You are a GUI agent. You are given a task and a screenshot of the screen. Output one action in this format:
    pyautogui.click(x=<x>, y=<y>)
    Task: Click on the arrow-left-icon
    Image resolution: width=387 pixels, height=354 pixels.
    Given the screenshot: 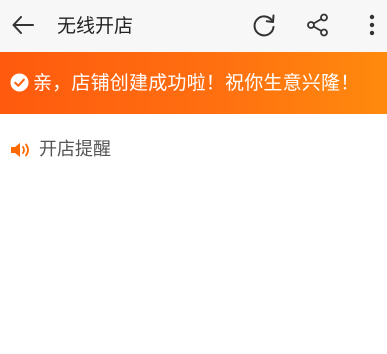 What is the action you would take?
    pyautogui.click(x=23, y=25)
    